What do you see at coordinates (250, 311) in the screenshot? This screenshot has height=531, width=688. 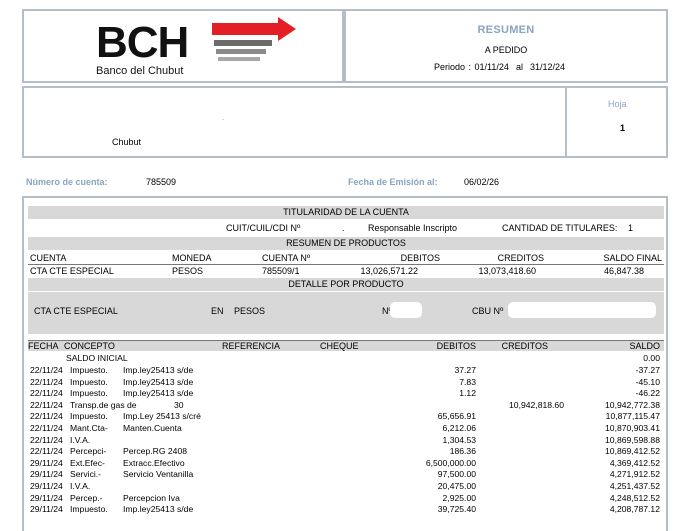 I see `detail-currency: PESOS` at bounding box center [250, 311].